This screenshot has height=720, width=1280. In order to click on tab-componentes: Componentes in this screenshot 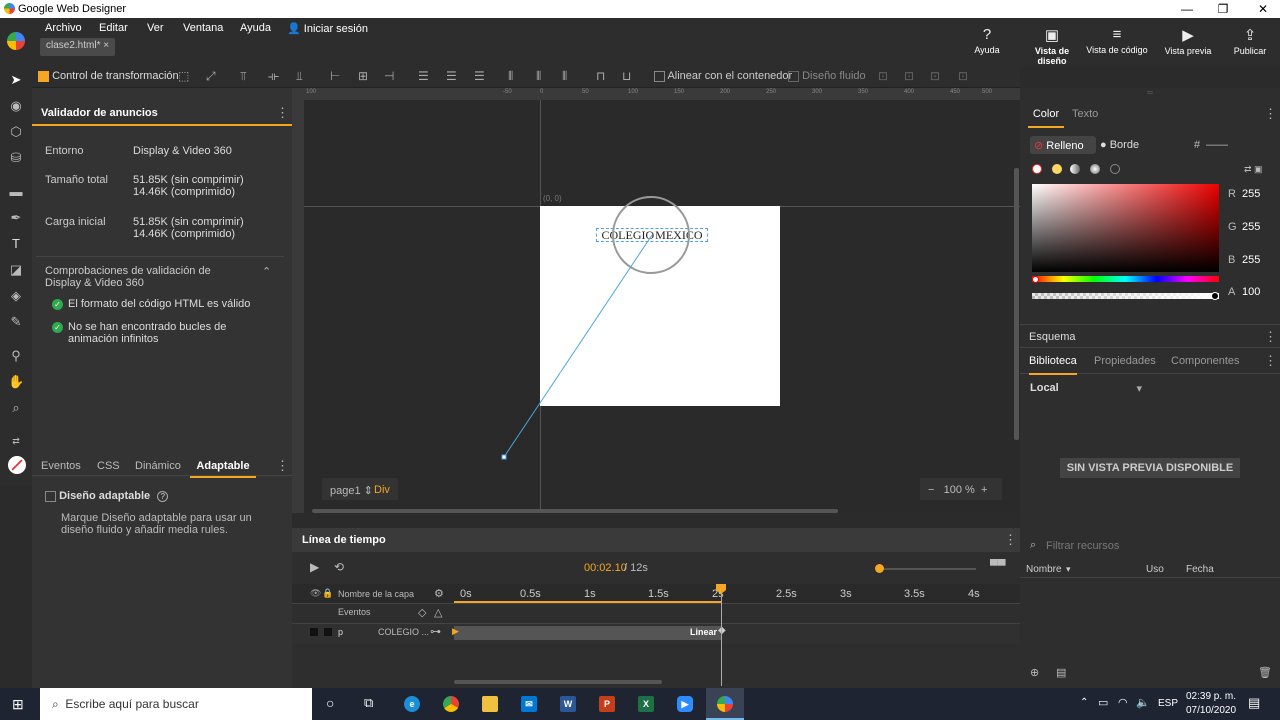, I will do `click(1205, 361)`.